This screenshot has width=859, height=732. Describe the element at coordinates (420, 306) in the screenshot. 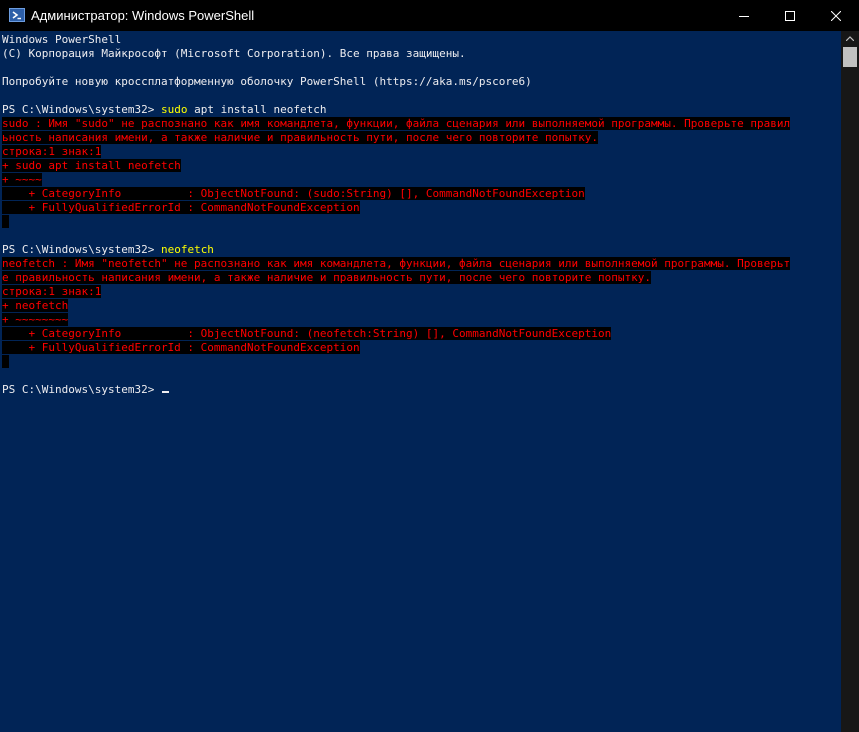

I see `error-line: + neofetch` at that location.